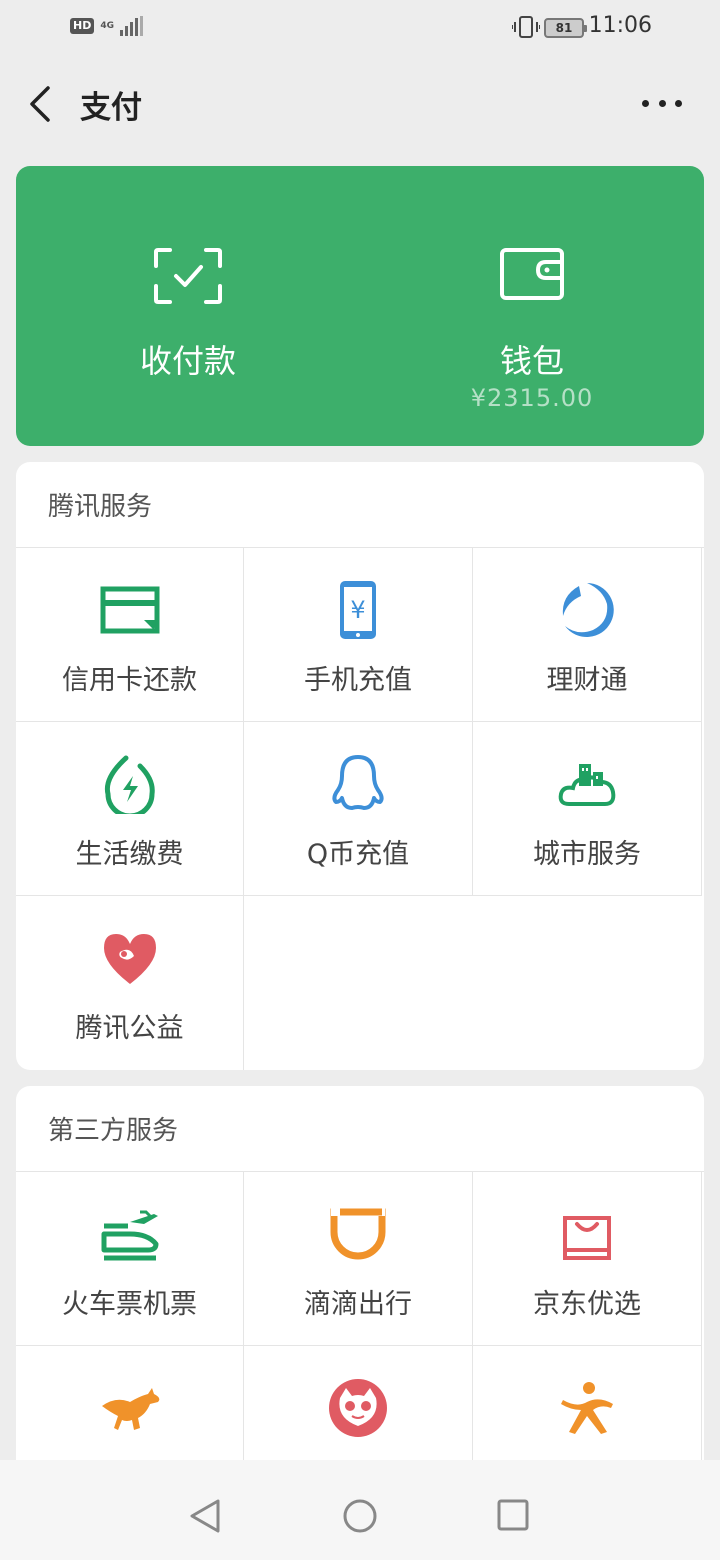  I want to click on receive-pay-label: 收付款, so click(187, 361).